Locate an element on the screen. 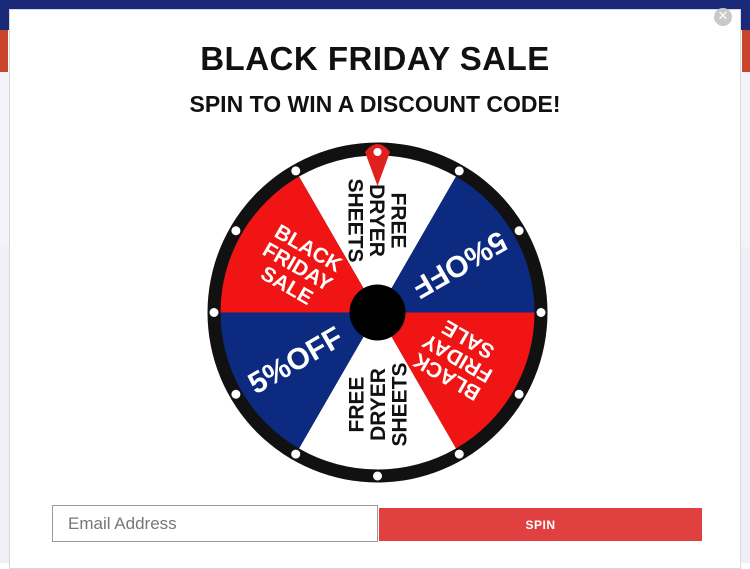 The image size is (750, 569). header-edge-right is located at coordinates (746, 51).